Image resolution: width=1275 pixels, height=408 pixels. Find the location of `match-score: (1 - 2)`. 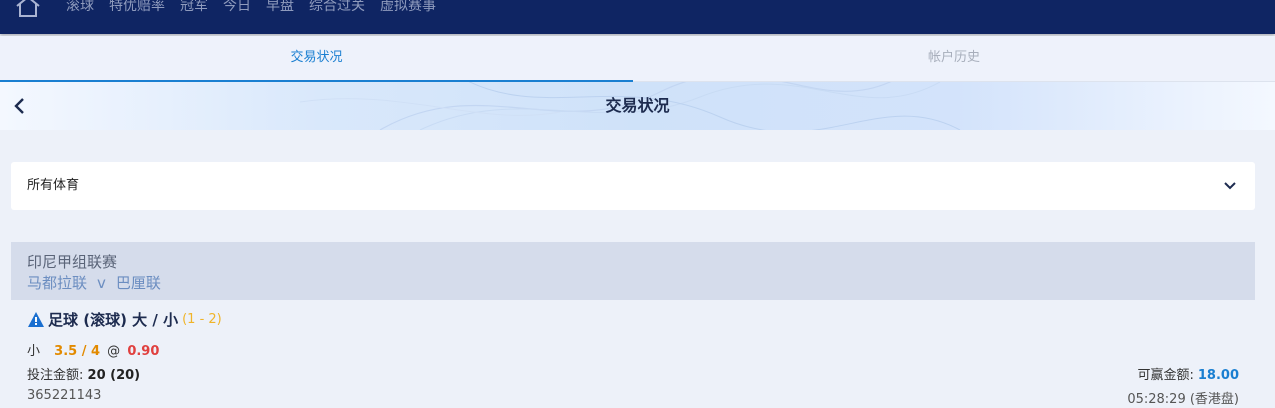

match-score: (1 - 2) is located at coordinates (202, 319).